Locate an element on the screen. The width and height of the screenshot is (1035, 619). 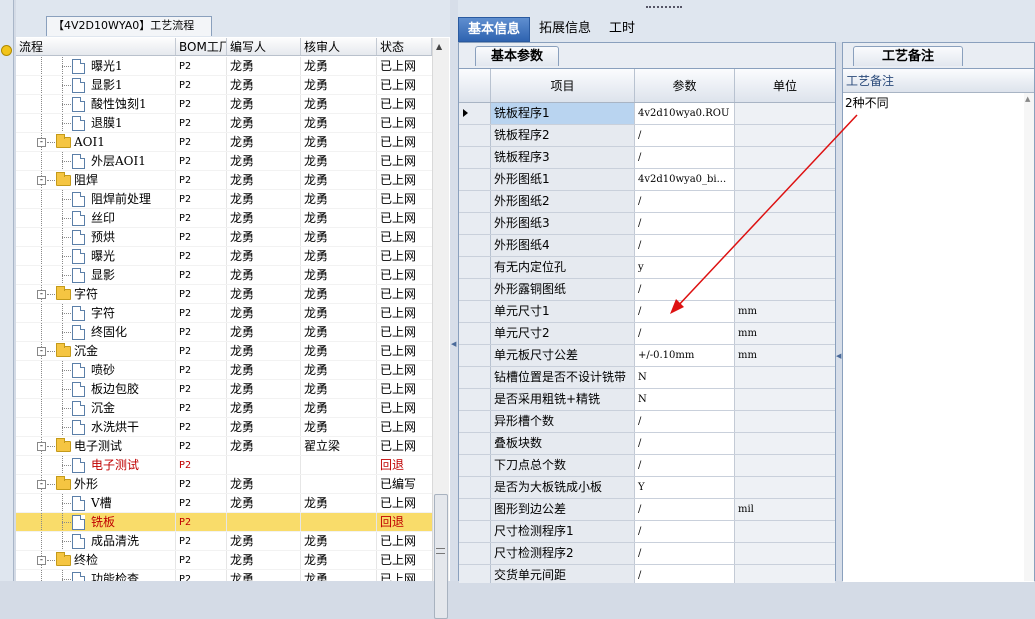
cell-item: 尺寸检测程序2 is located at coordinates (563, 553).